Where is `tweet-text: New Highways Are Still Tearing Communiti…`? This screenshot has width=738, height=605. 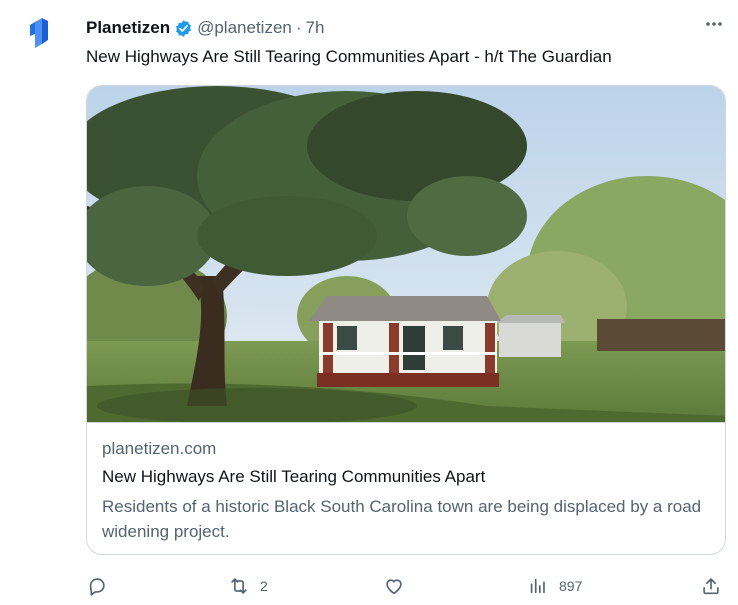
tweet-text: New Highways Are Still Tearing Communiti… is located at coordinates (349, 56).